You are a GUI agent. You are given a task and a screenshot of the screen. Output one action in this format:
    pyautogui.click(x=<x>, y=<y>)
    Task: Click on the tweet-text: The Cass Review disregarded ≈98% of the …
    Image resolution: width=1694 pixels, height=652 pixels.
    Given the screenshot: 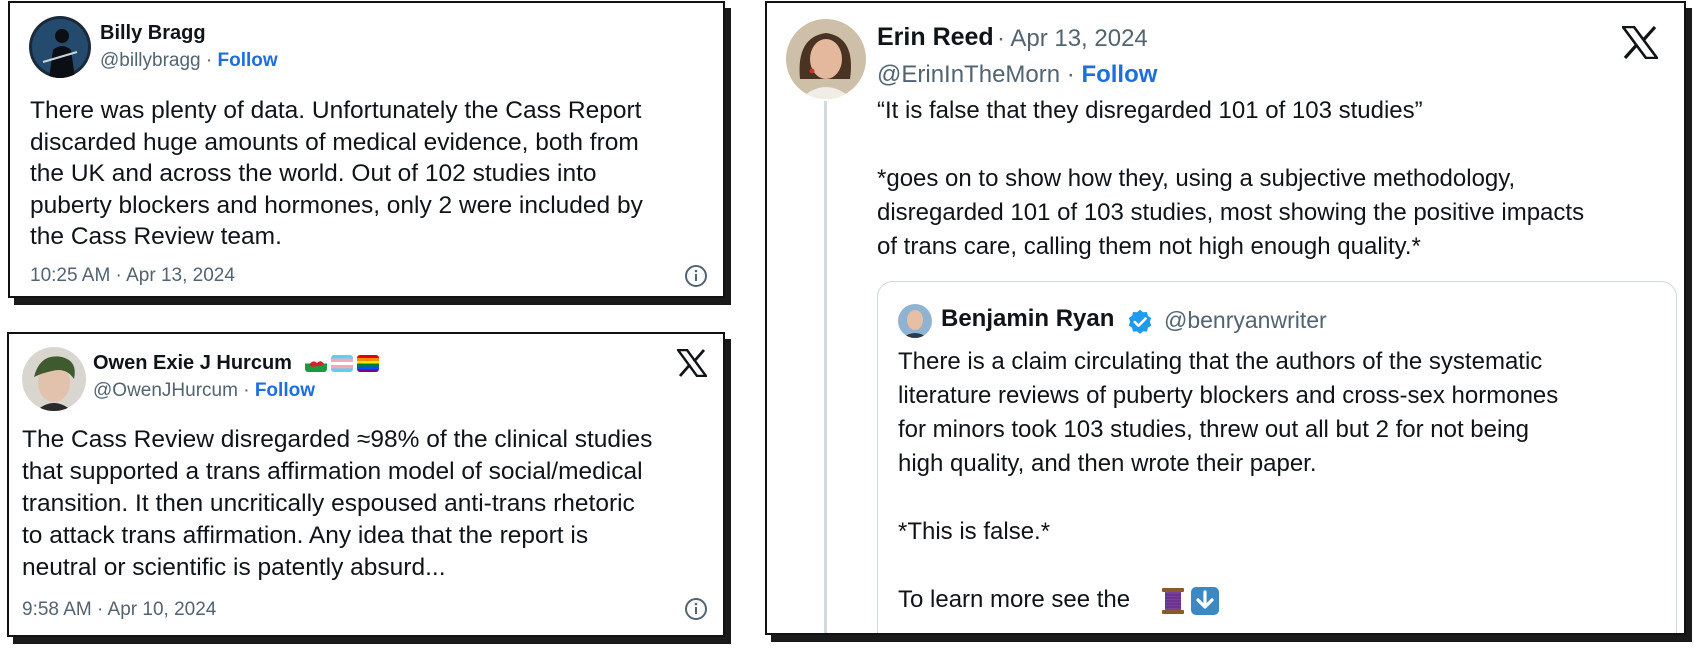 What is the action you would take?
    pyautogui.click(x=337, y=503)
    